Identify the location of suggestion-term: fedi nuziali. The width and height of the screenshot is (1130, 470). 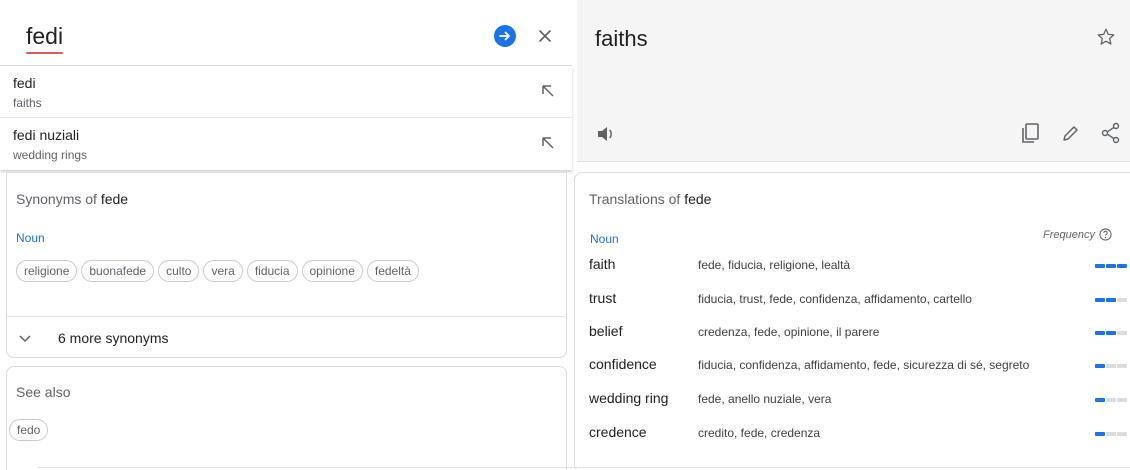
(46, 135).